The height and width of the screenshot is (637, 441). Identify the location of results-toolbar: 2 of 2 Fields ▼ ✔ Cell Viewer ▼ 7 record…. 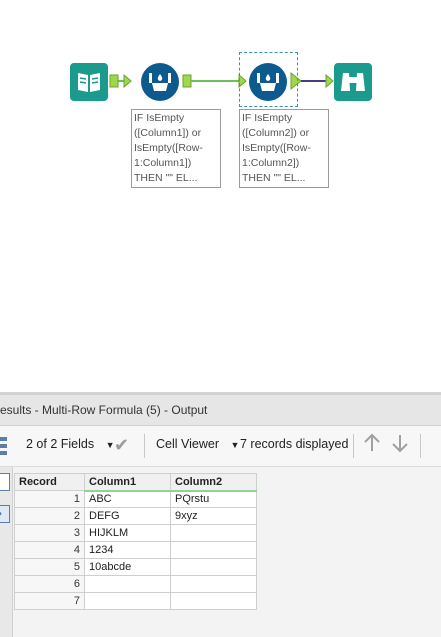
(220, 446).